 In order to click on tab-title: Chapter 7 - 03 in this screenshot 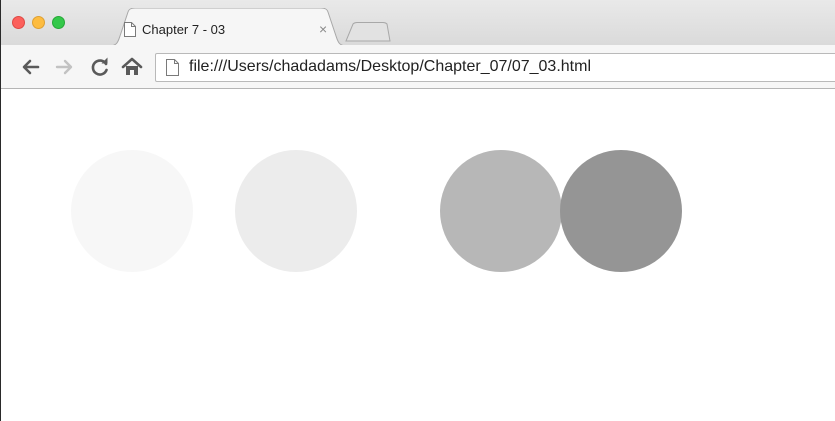, I will do `click(184, 29)`.